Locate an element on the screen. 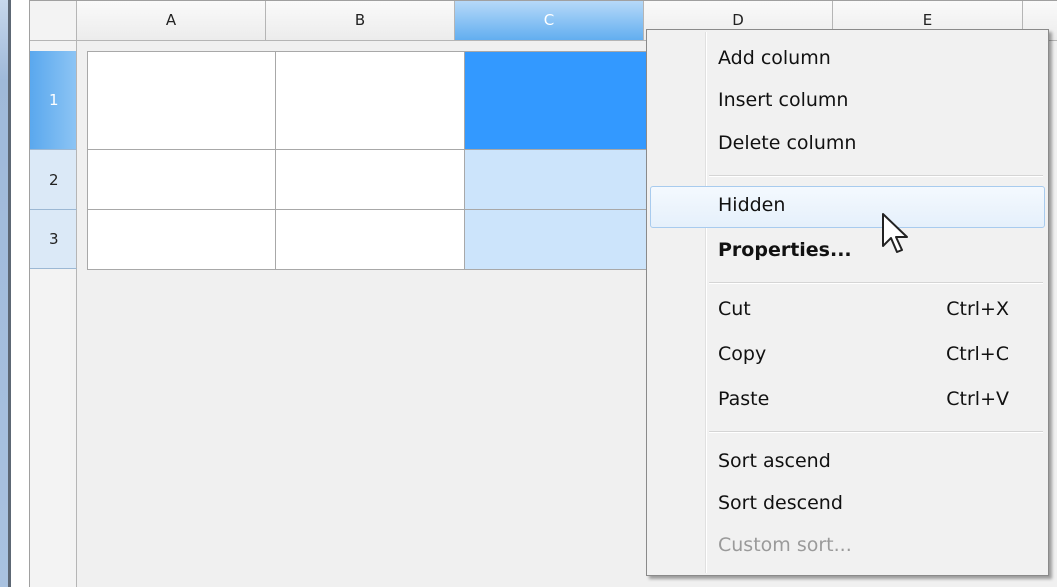 The width and height of the screenshot is (1057, 587). menu-item-label: Delete column is located at coordinates (787, 143).